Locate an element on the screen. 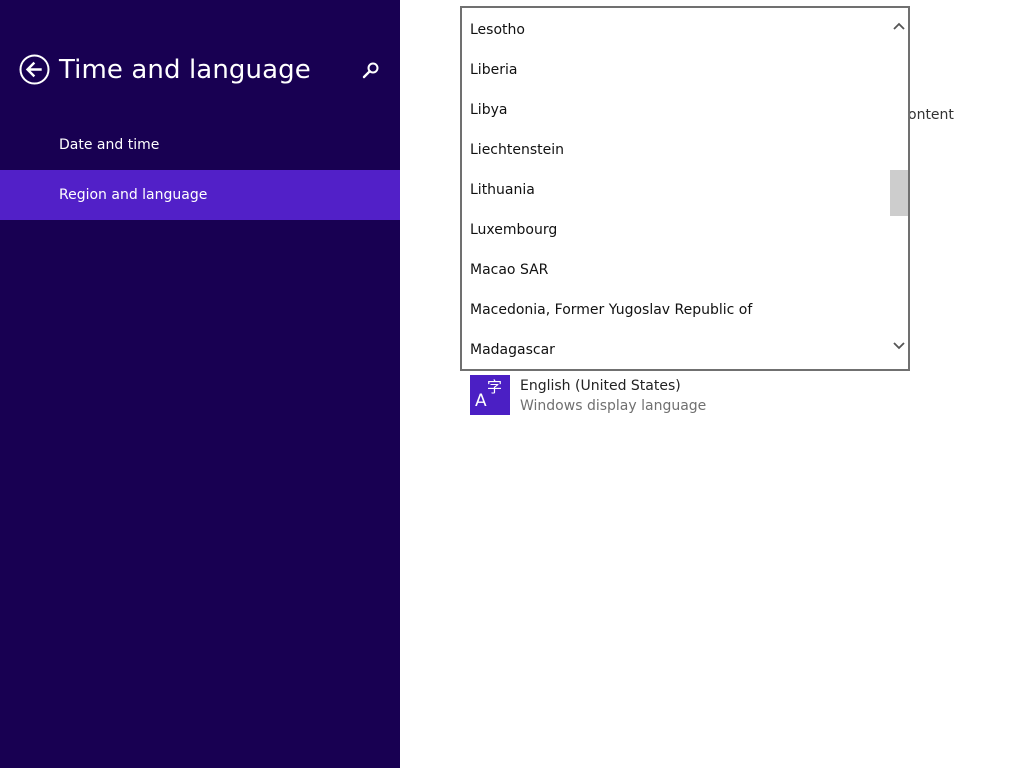 This screenshot has height=768, width=1024. search-icon is located at coordinates (370, 70).